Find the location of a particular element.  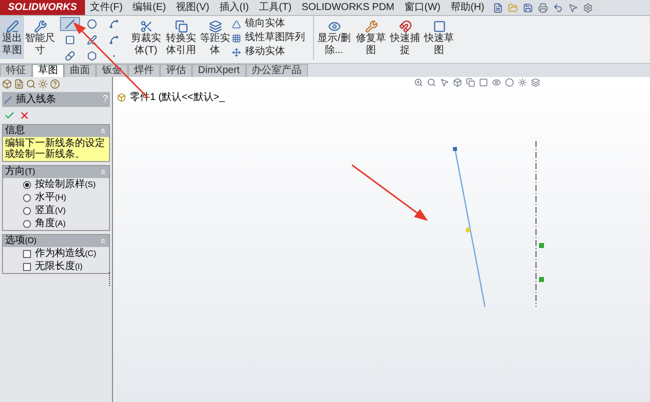

command-tab: 特征 is located at coordinates (16, 70).